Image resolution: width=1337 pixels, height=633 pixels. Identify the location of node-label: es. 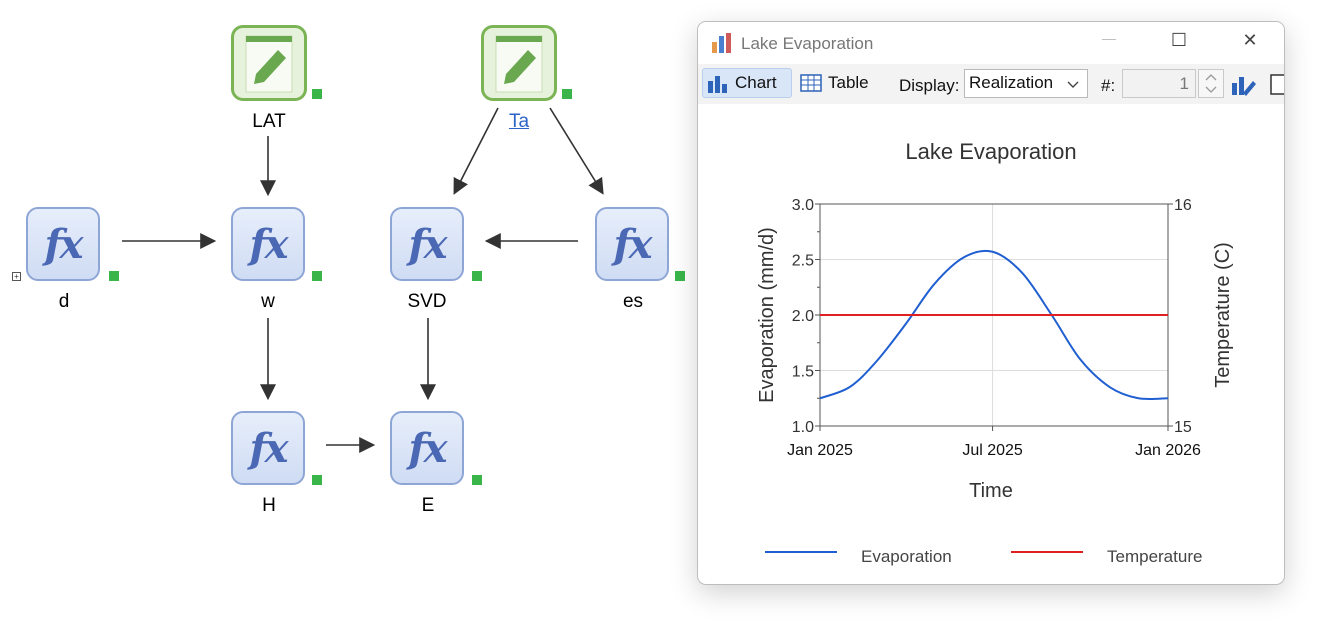
(633, 301).